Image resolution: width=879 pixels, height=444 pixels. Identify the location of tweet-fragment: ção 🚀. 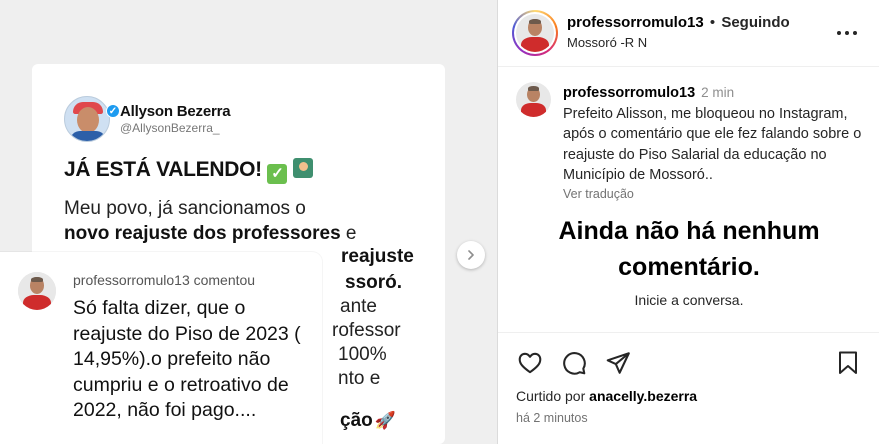
(368, 420).